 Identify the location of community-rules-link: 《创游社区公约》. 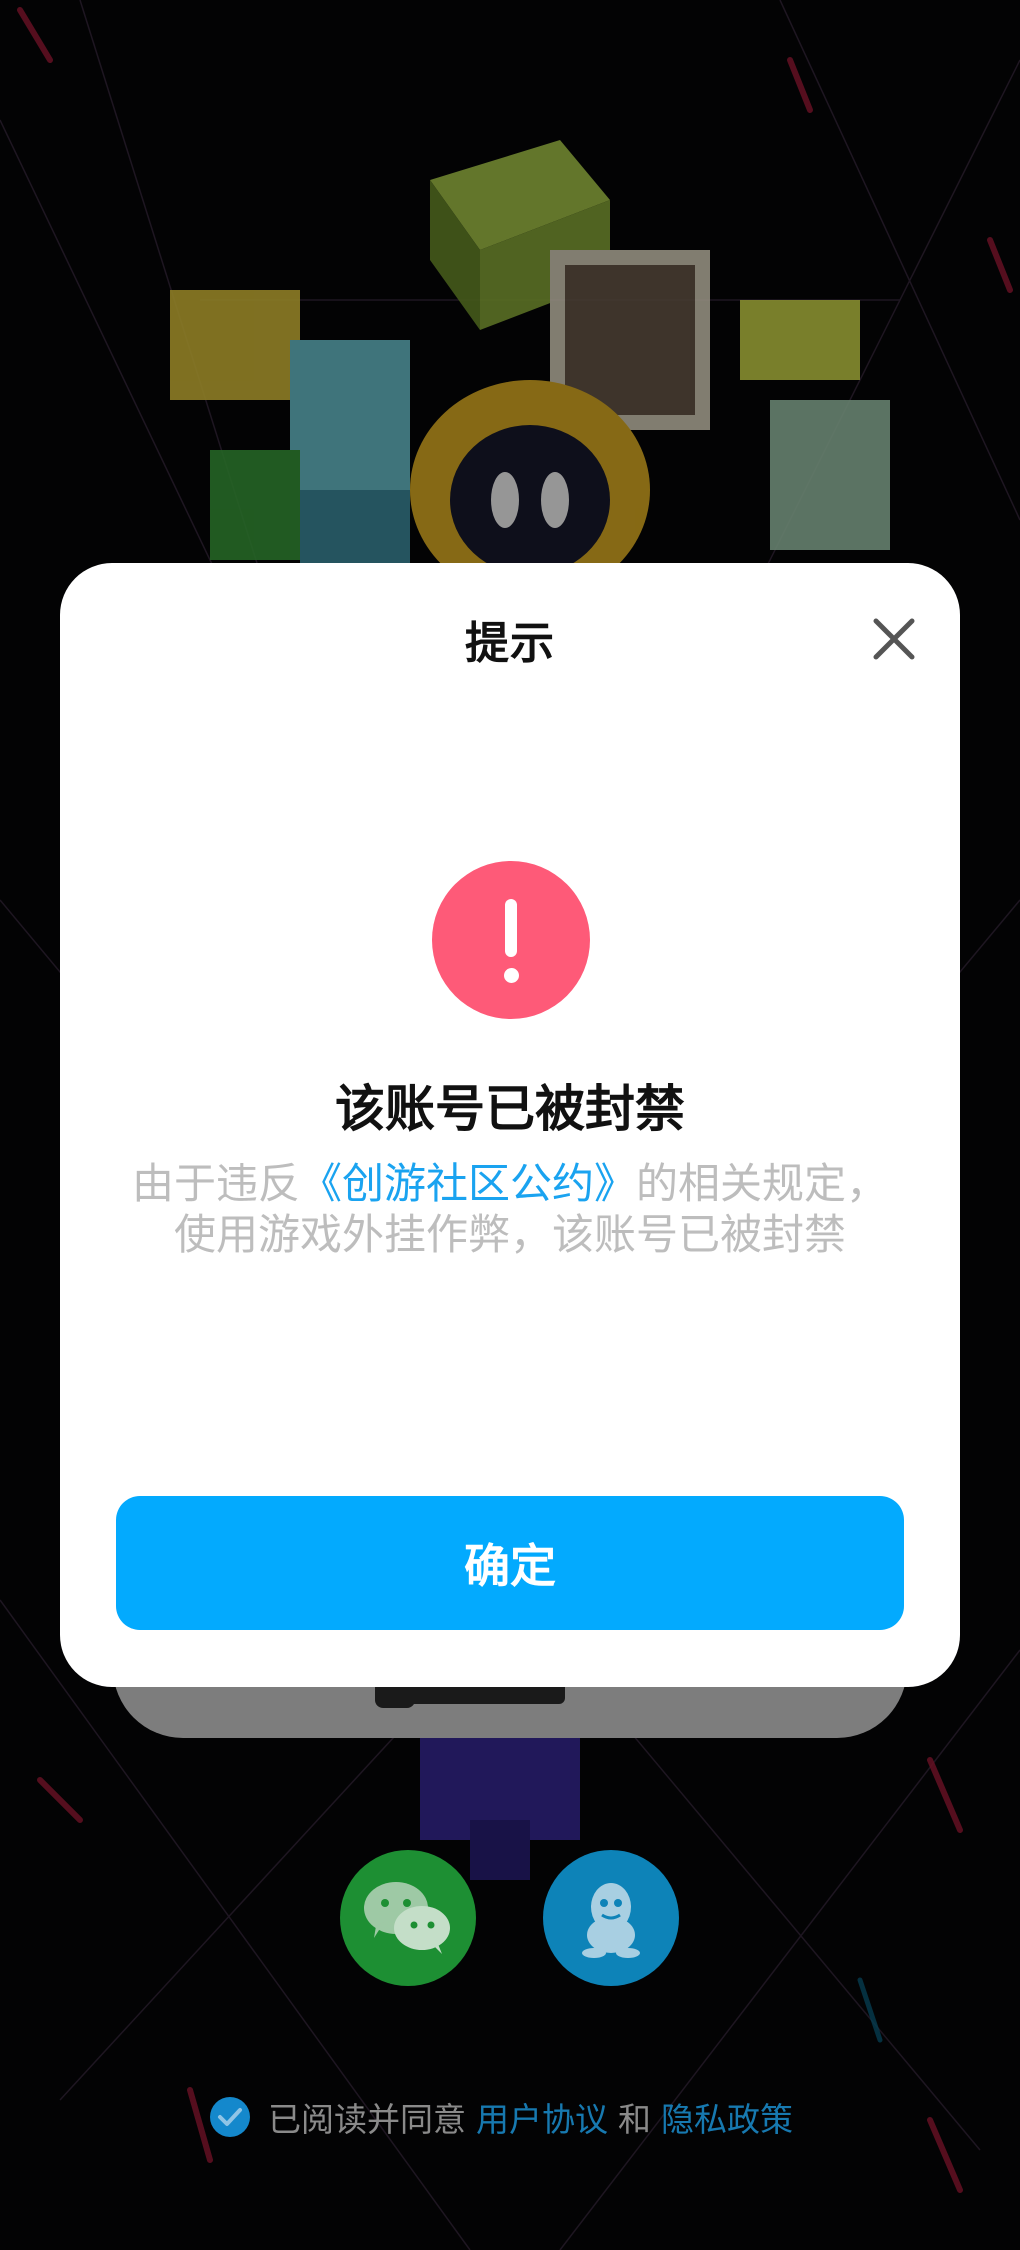
(468, 1183).